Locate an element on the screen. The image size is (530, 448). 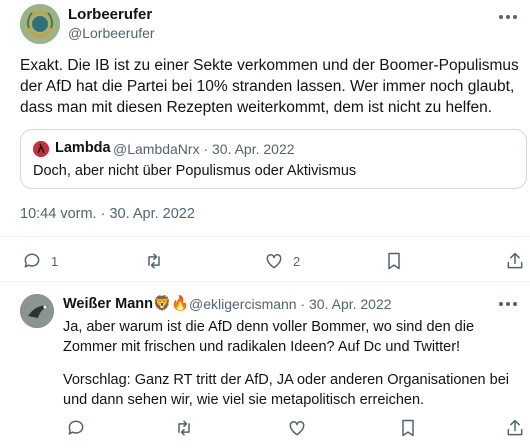
like-count: 2 is located at coordinates (297, 261).